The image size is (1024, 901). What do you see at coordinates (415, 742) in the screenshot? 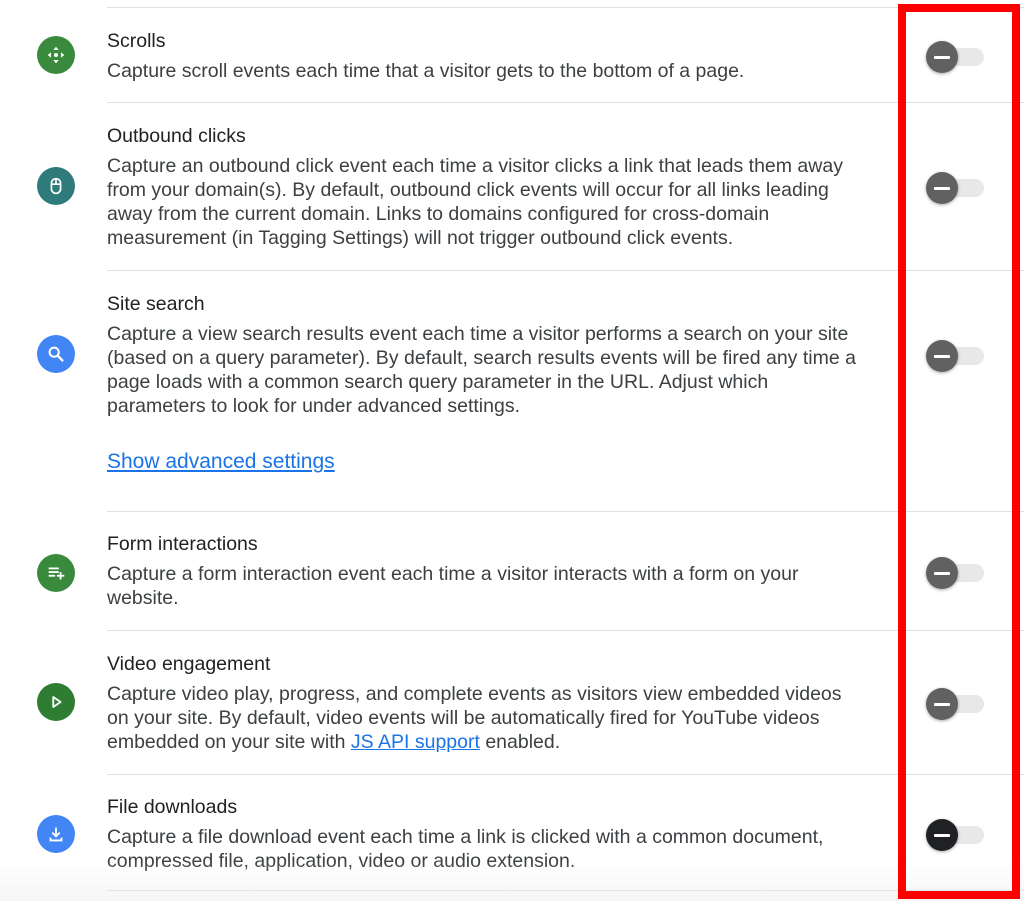
I see `js-api-support-link: JS API support` at bounding box center [415, 742].